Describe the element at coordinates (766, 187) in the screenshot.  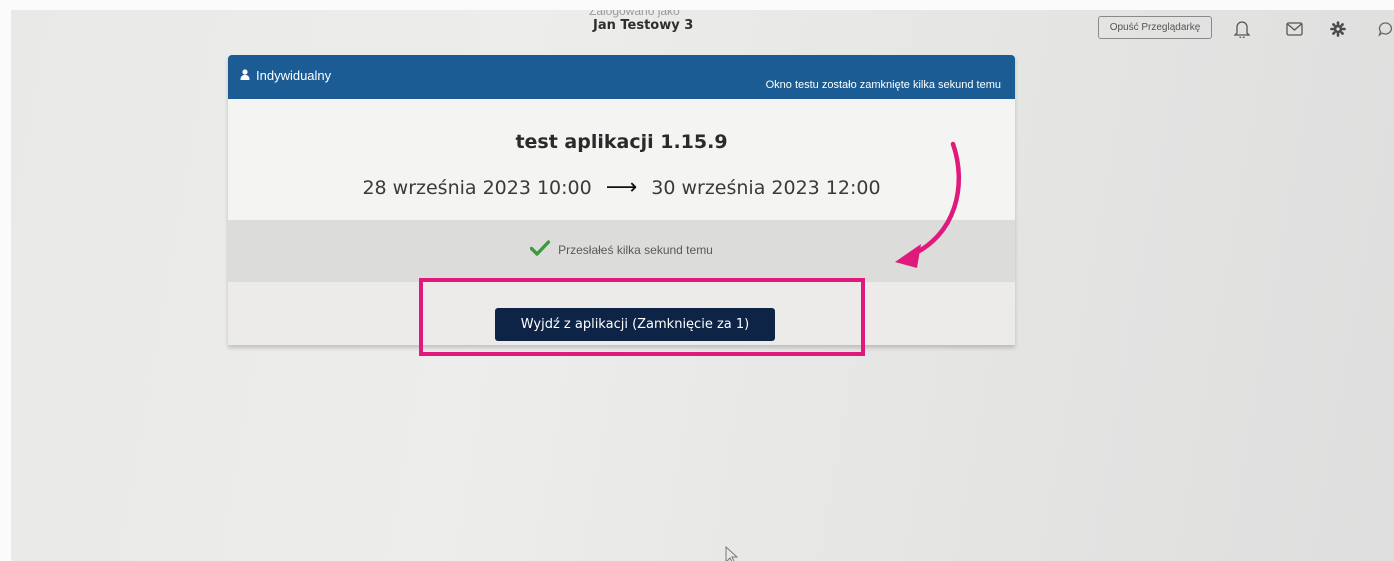
I see `end-date: 30 września 2023 12:00` at that location.